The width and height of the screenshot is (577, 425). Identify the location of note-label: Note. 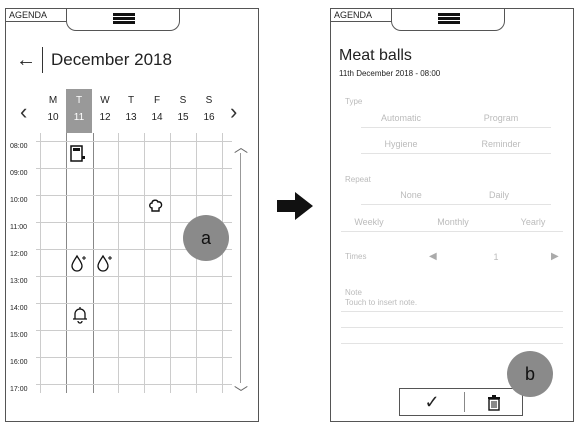
(353, 292).